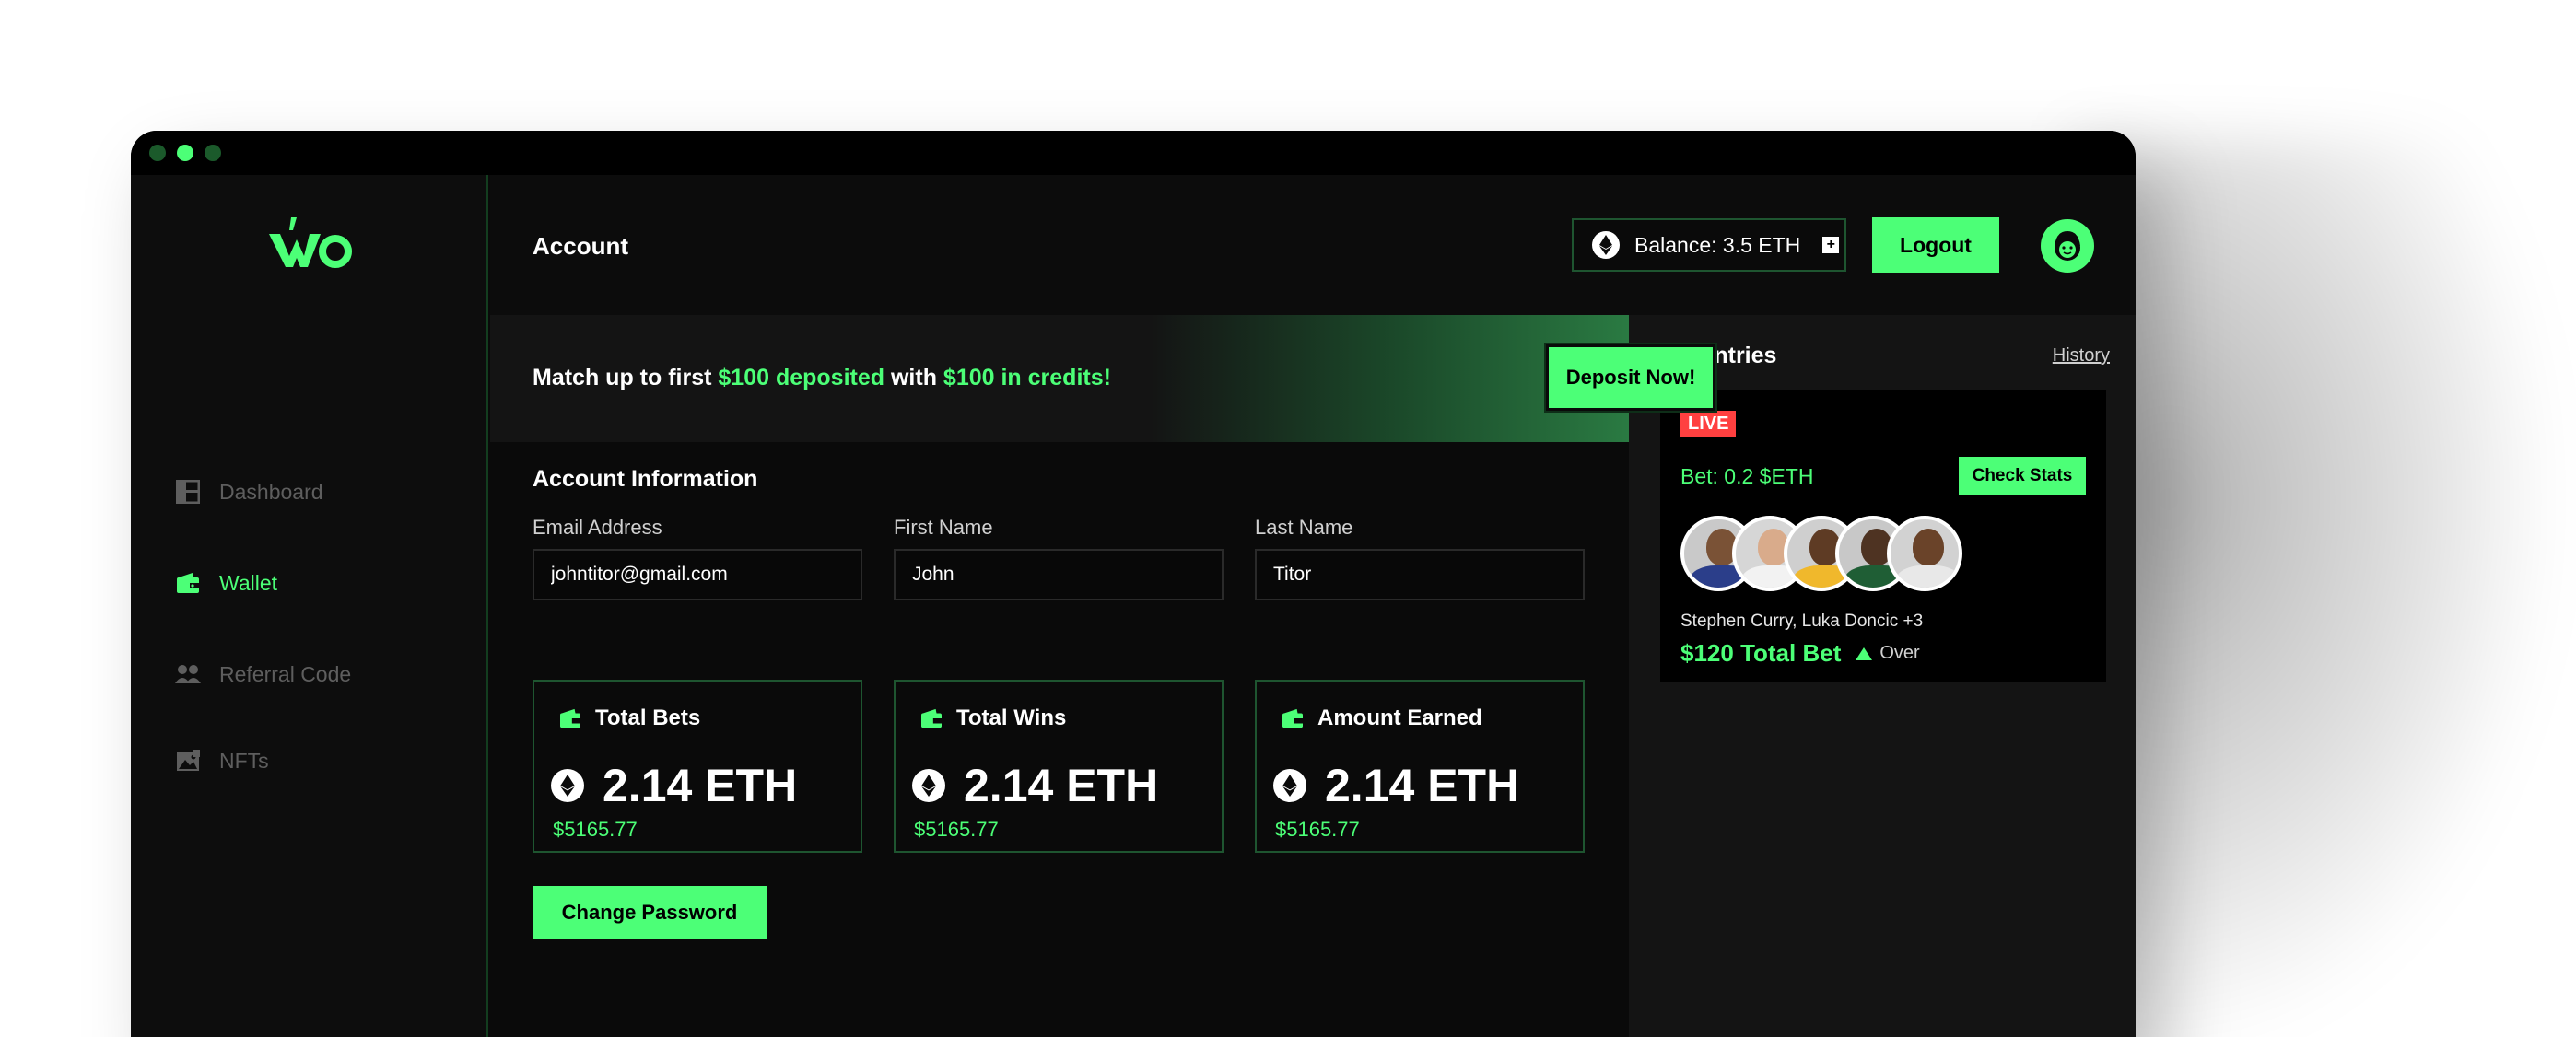  What do you see at coordinates (1827, 554) in the screenshot?
I see `player-avatars` at bounding box center [1827, 554].